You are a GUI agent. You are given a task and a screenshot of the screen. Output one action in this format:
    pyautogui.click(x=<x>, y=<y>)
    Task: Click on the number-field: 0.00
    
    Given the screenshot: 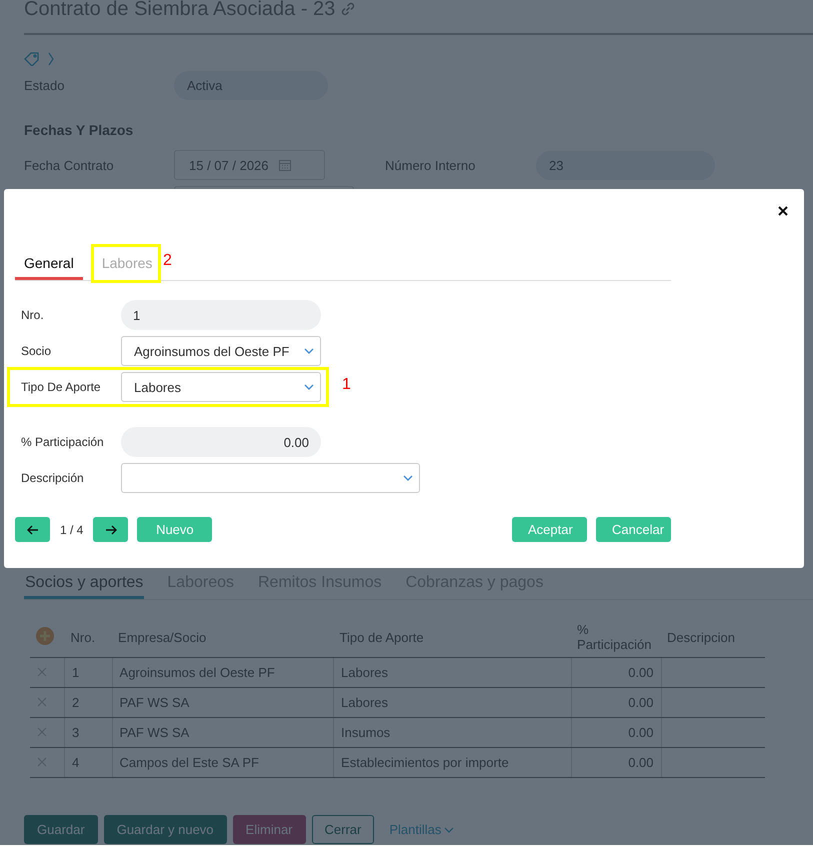 What is the action you would take?
    pyautogui.click(x=221, y=442)
    